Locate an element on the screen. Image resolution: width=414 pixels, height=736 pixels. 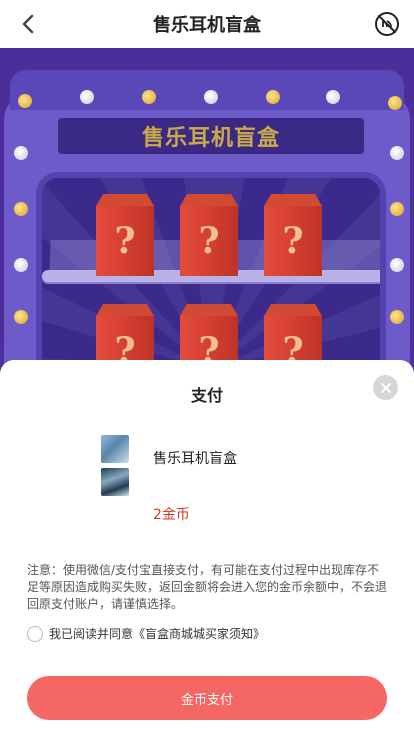
radio-circle is located at coordinates (35, 633).